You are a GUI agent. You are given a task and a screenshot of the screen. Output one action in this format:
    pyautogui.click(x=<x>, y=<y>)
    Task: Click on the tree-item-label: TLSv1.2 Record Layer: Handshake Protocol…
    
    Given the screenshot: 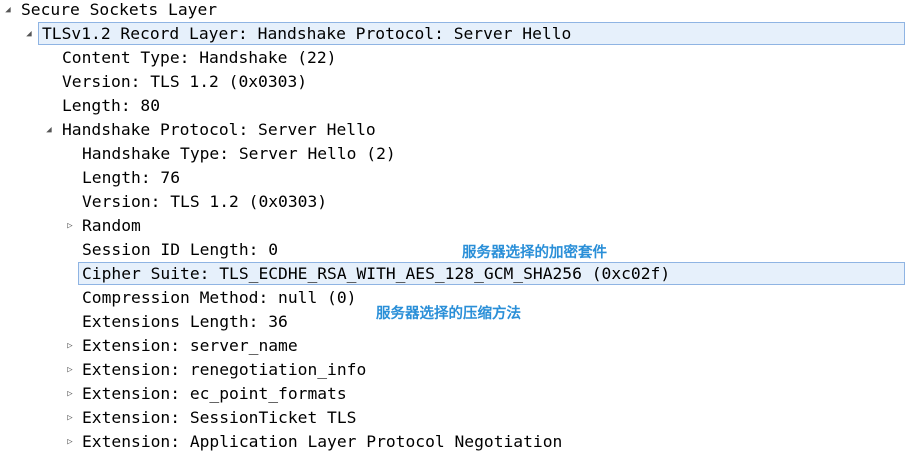 What is the action you would take?
    pyautogui.click(x=307, y=33)
    